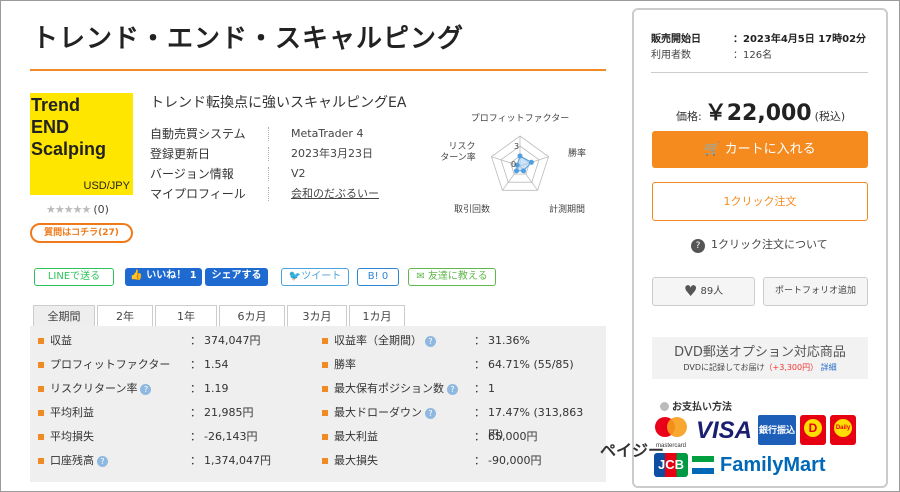  Describe the element at coordinates (712, 291) in the screenshot. I see `favorite-count: 89人` at that location.